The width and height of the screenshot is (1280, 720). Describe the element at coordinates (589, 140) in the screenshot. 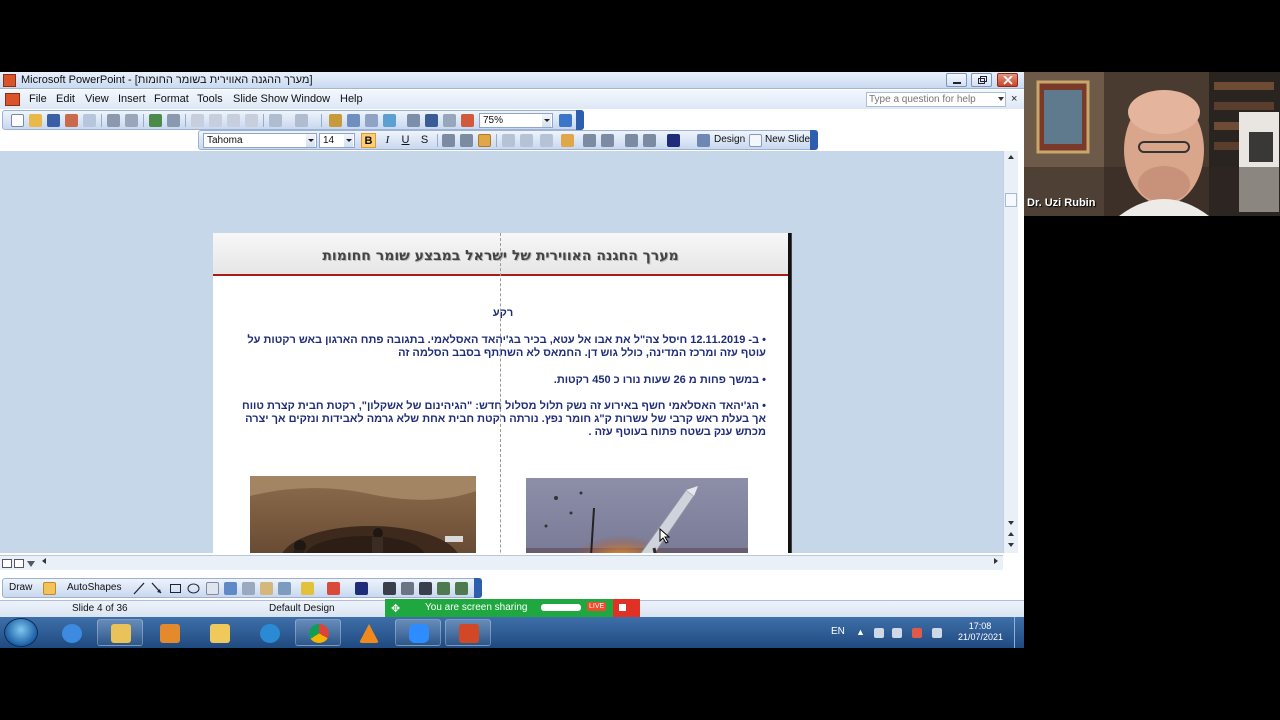

I see `increase-font-icon` at that location.